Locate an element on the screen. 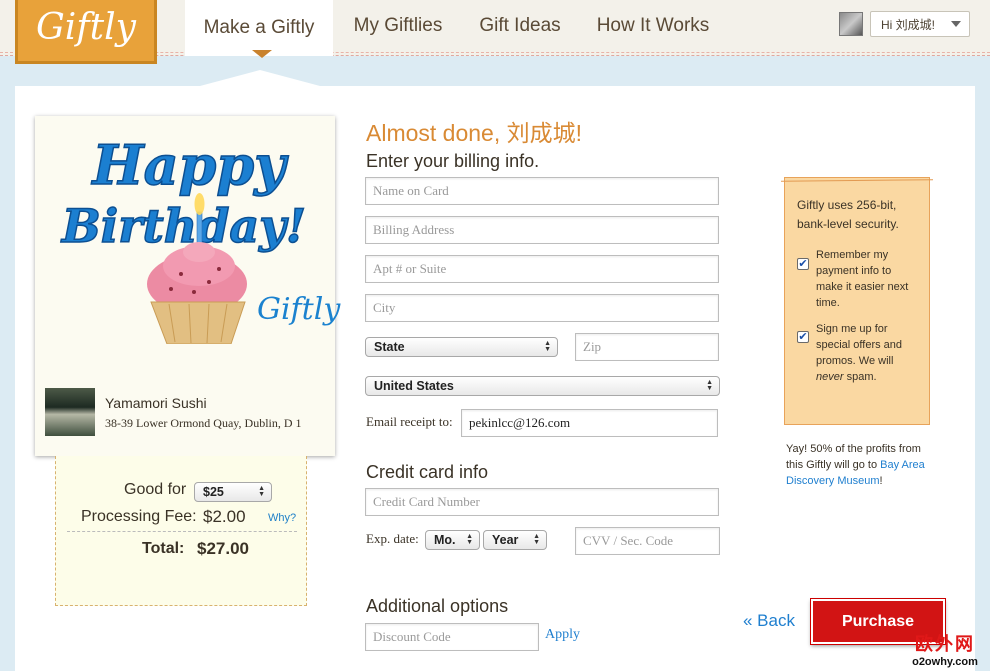 The height and width of the screenshot is (671, 990). name-on-card-input: Name on Card is located at coordinates (542, 191).